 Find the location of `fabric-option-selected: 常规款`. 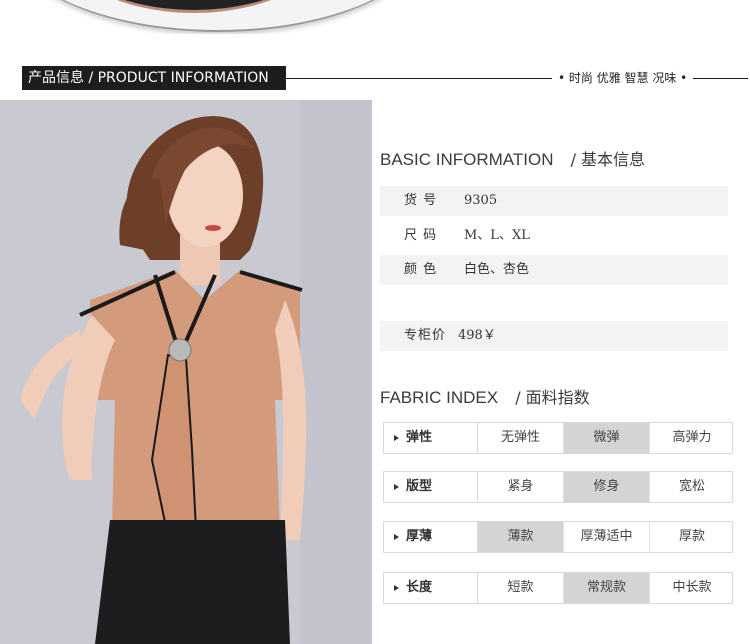

fabric-option-selected: 常规款 is located at coordinates (607, 588).